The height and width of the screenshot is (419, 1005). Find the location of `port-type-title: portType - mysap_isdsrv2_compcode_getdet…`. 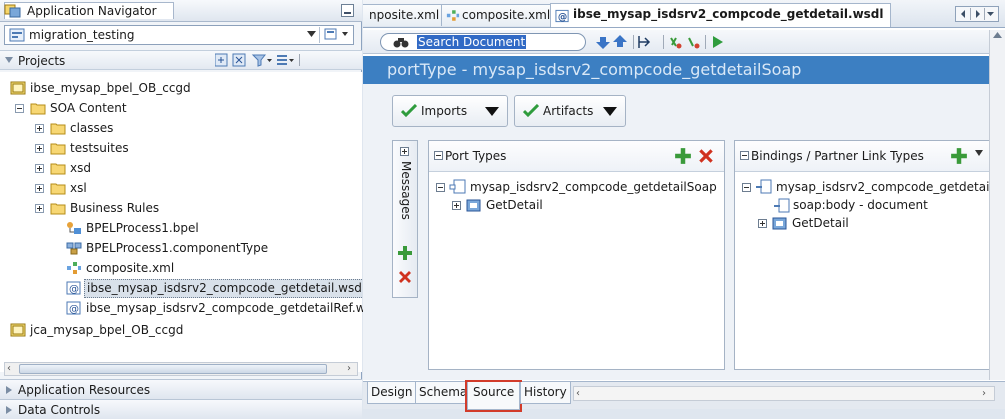

port-type-title: portType - mysap_isdsrv2_compcode_getdet… is located at coordinates (594, 69).